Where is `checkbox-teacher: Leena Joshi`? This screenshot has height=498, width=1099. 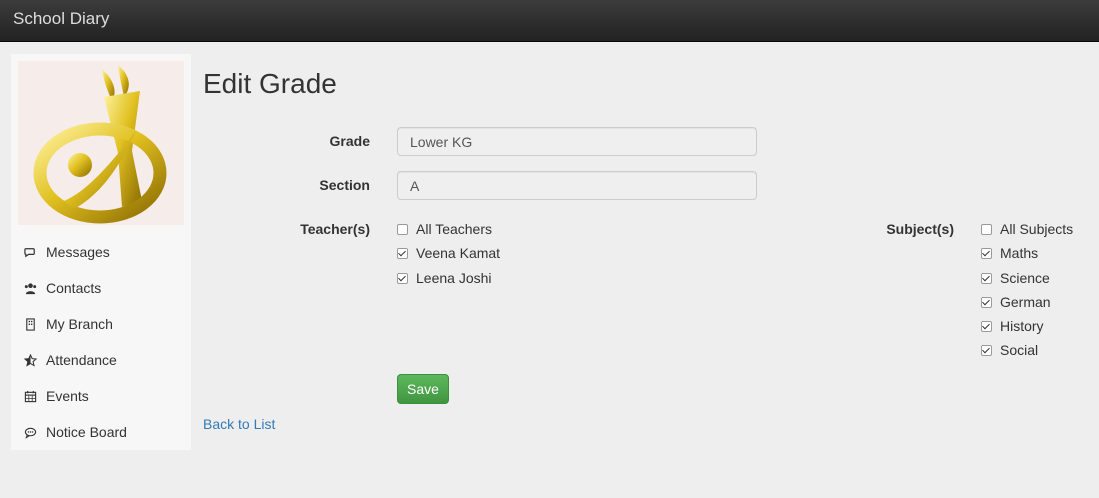 checkbox-teacher: Leena Joshi is located at coordinates (444, 278).